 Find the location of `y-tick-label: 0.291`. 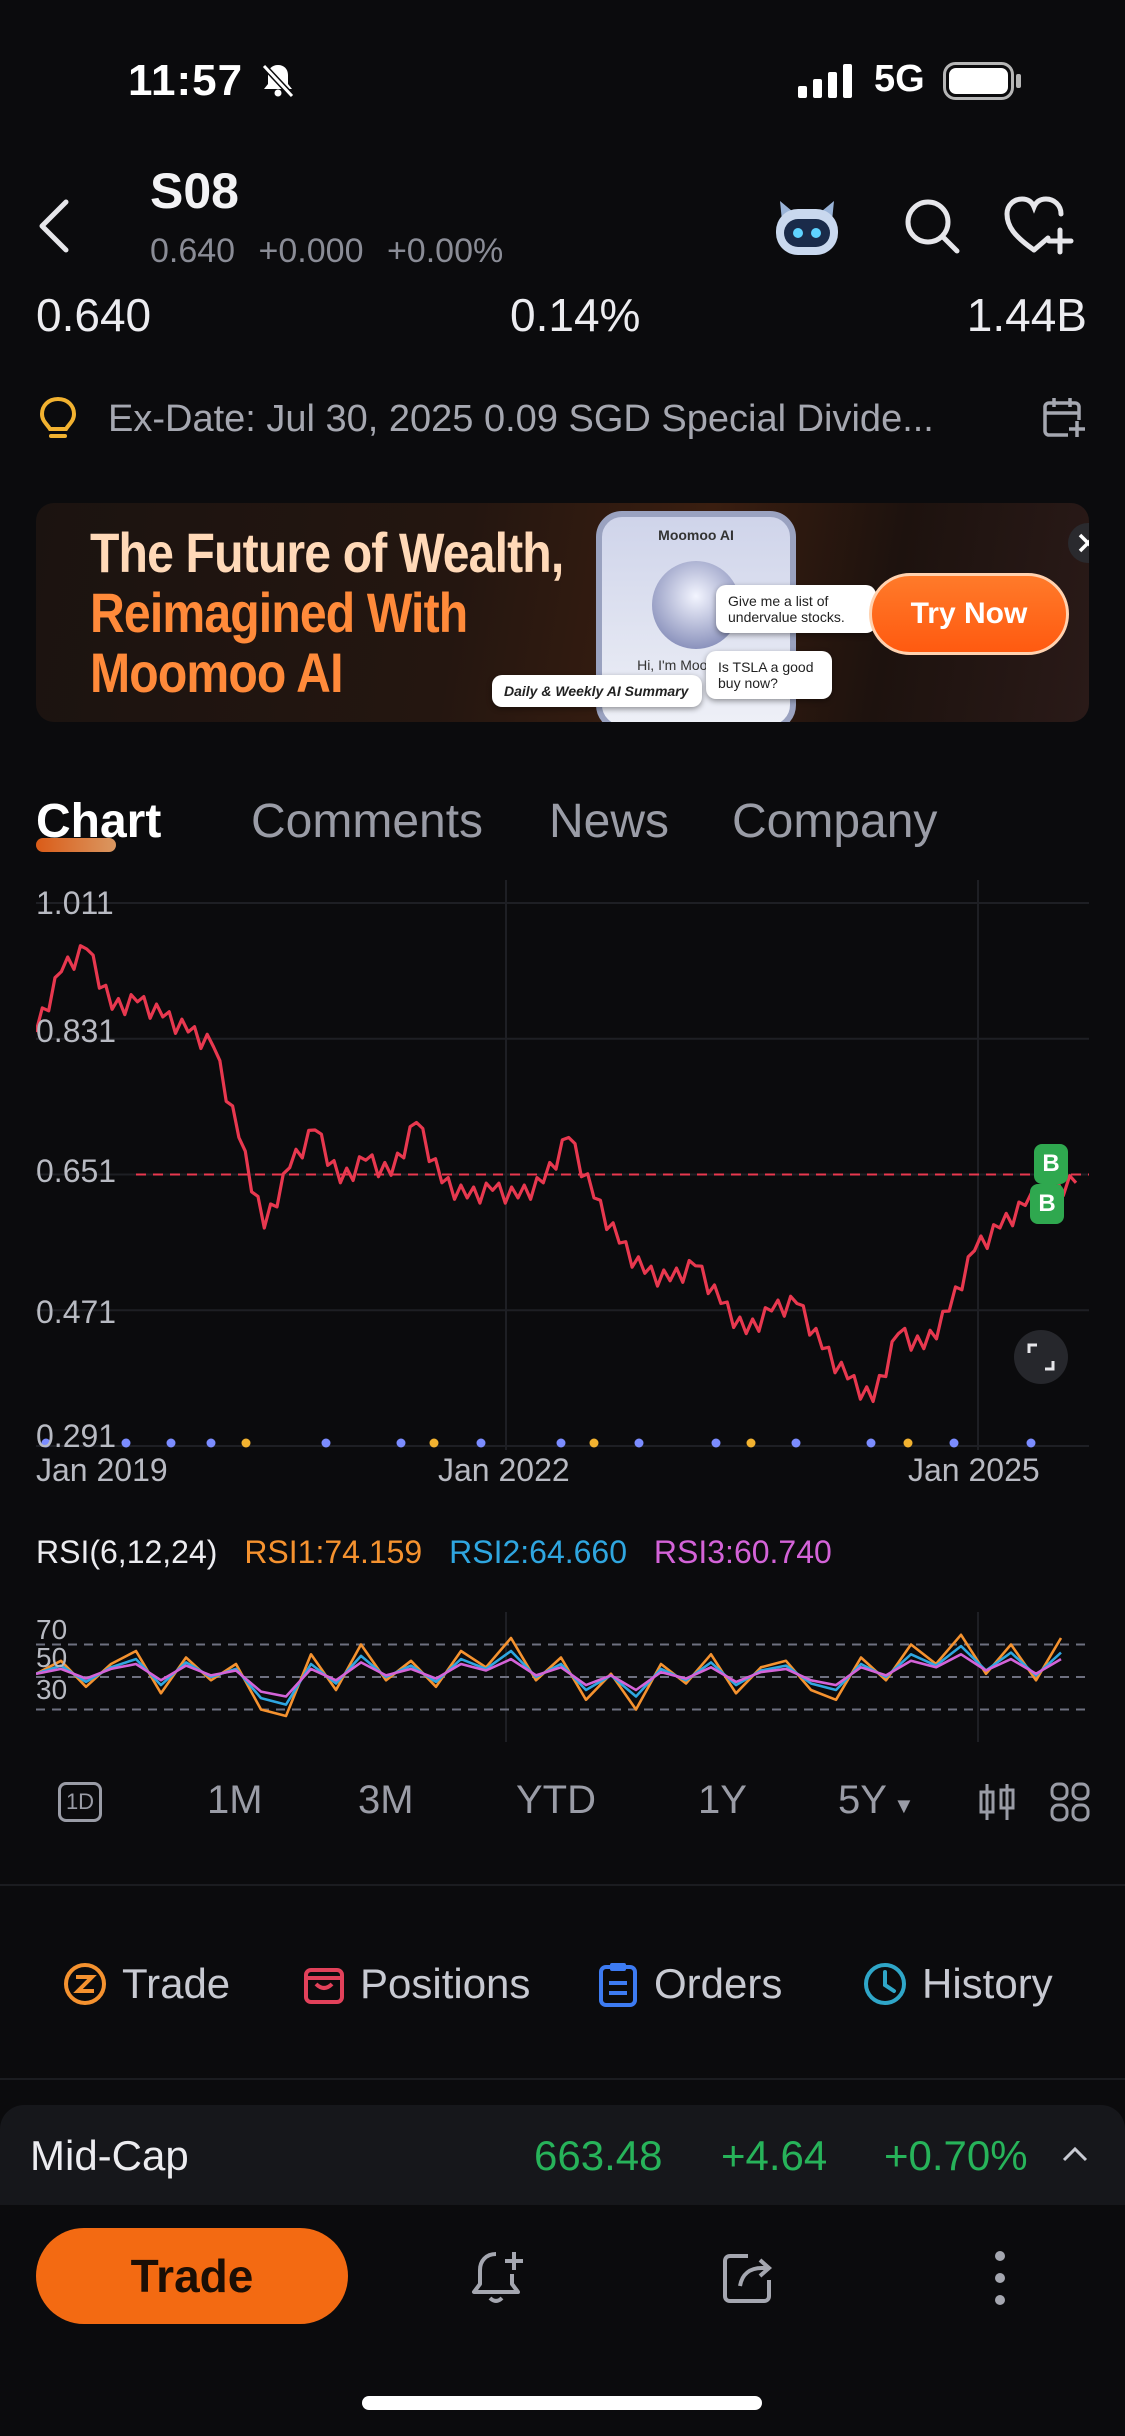

y-tick-label: 0.291 is located at coordinates (76, 1436).